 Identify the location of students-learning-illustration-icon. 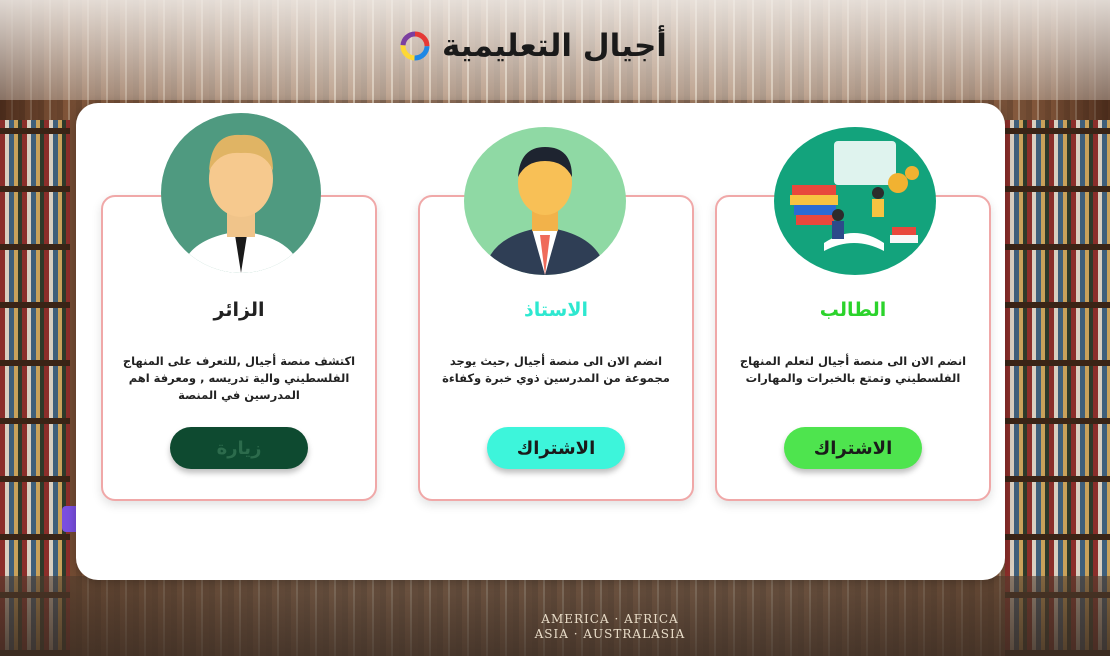
(855, 201).